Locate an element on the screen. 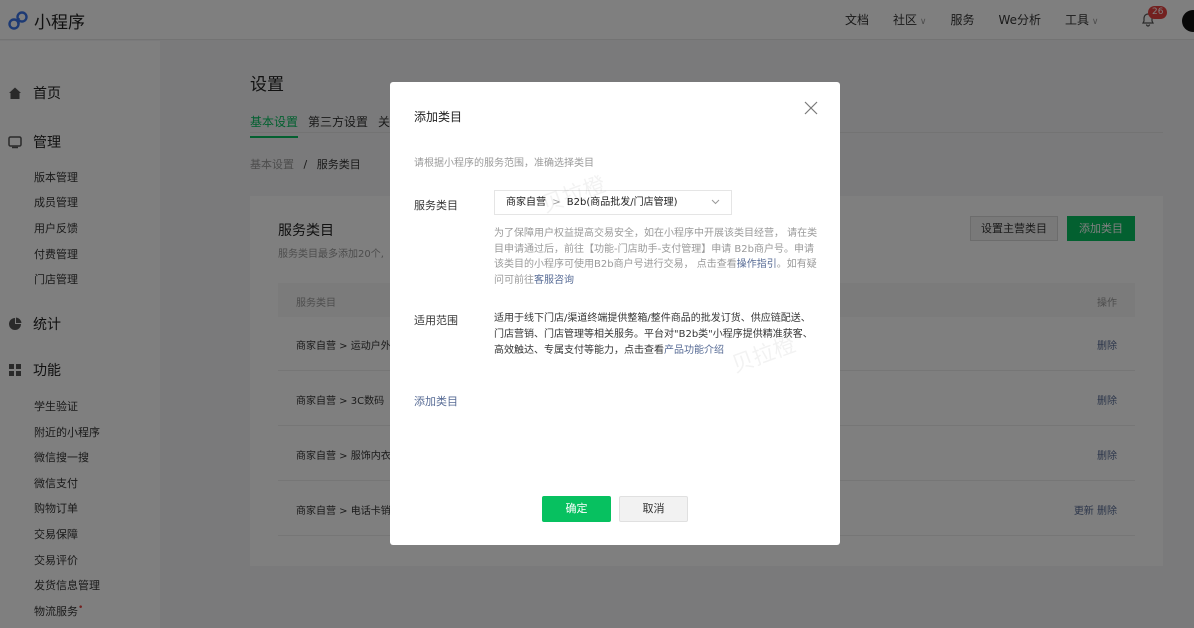 Image resolution: width=1194 pixels, height=628 pixels. category-select: 商家自营 > B2b(商品批发/门店管理) is located at coordinates (613, 202).